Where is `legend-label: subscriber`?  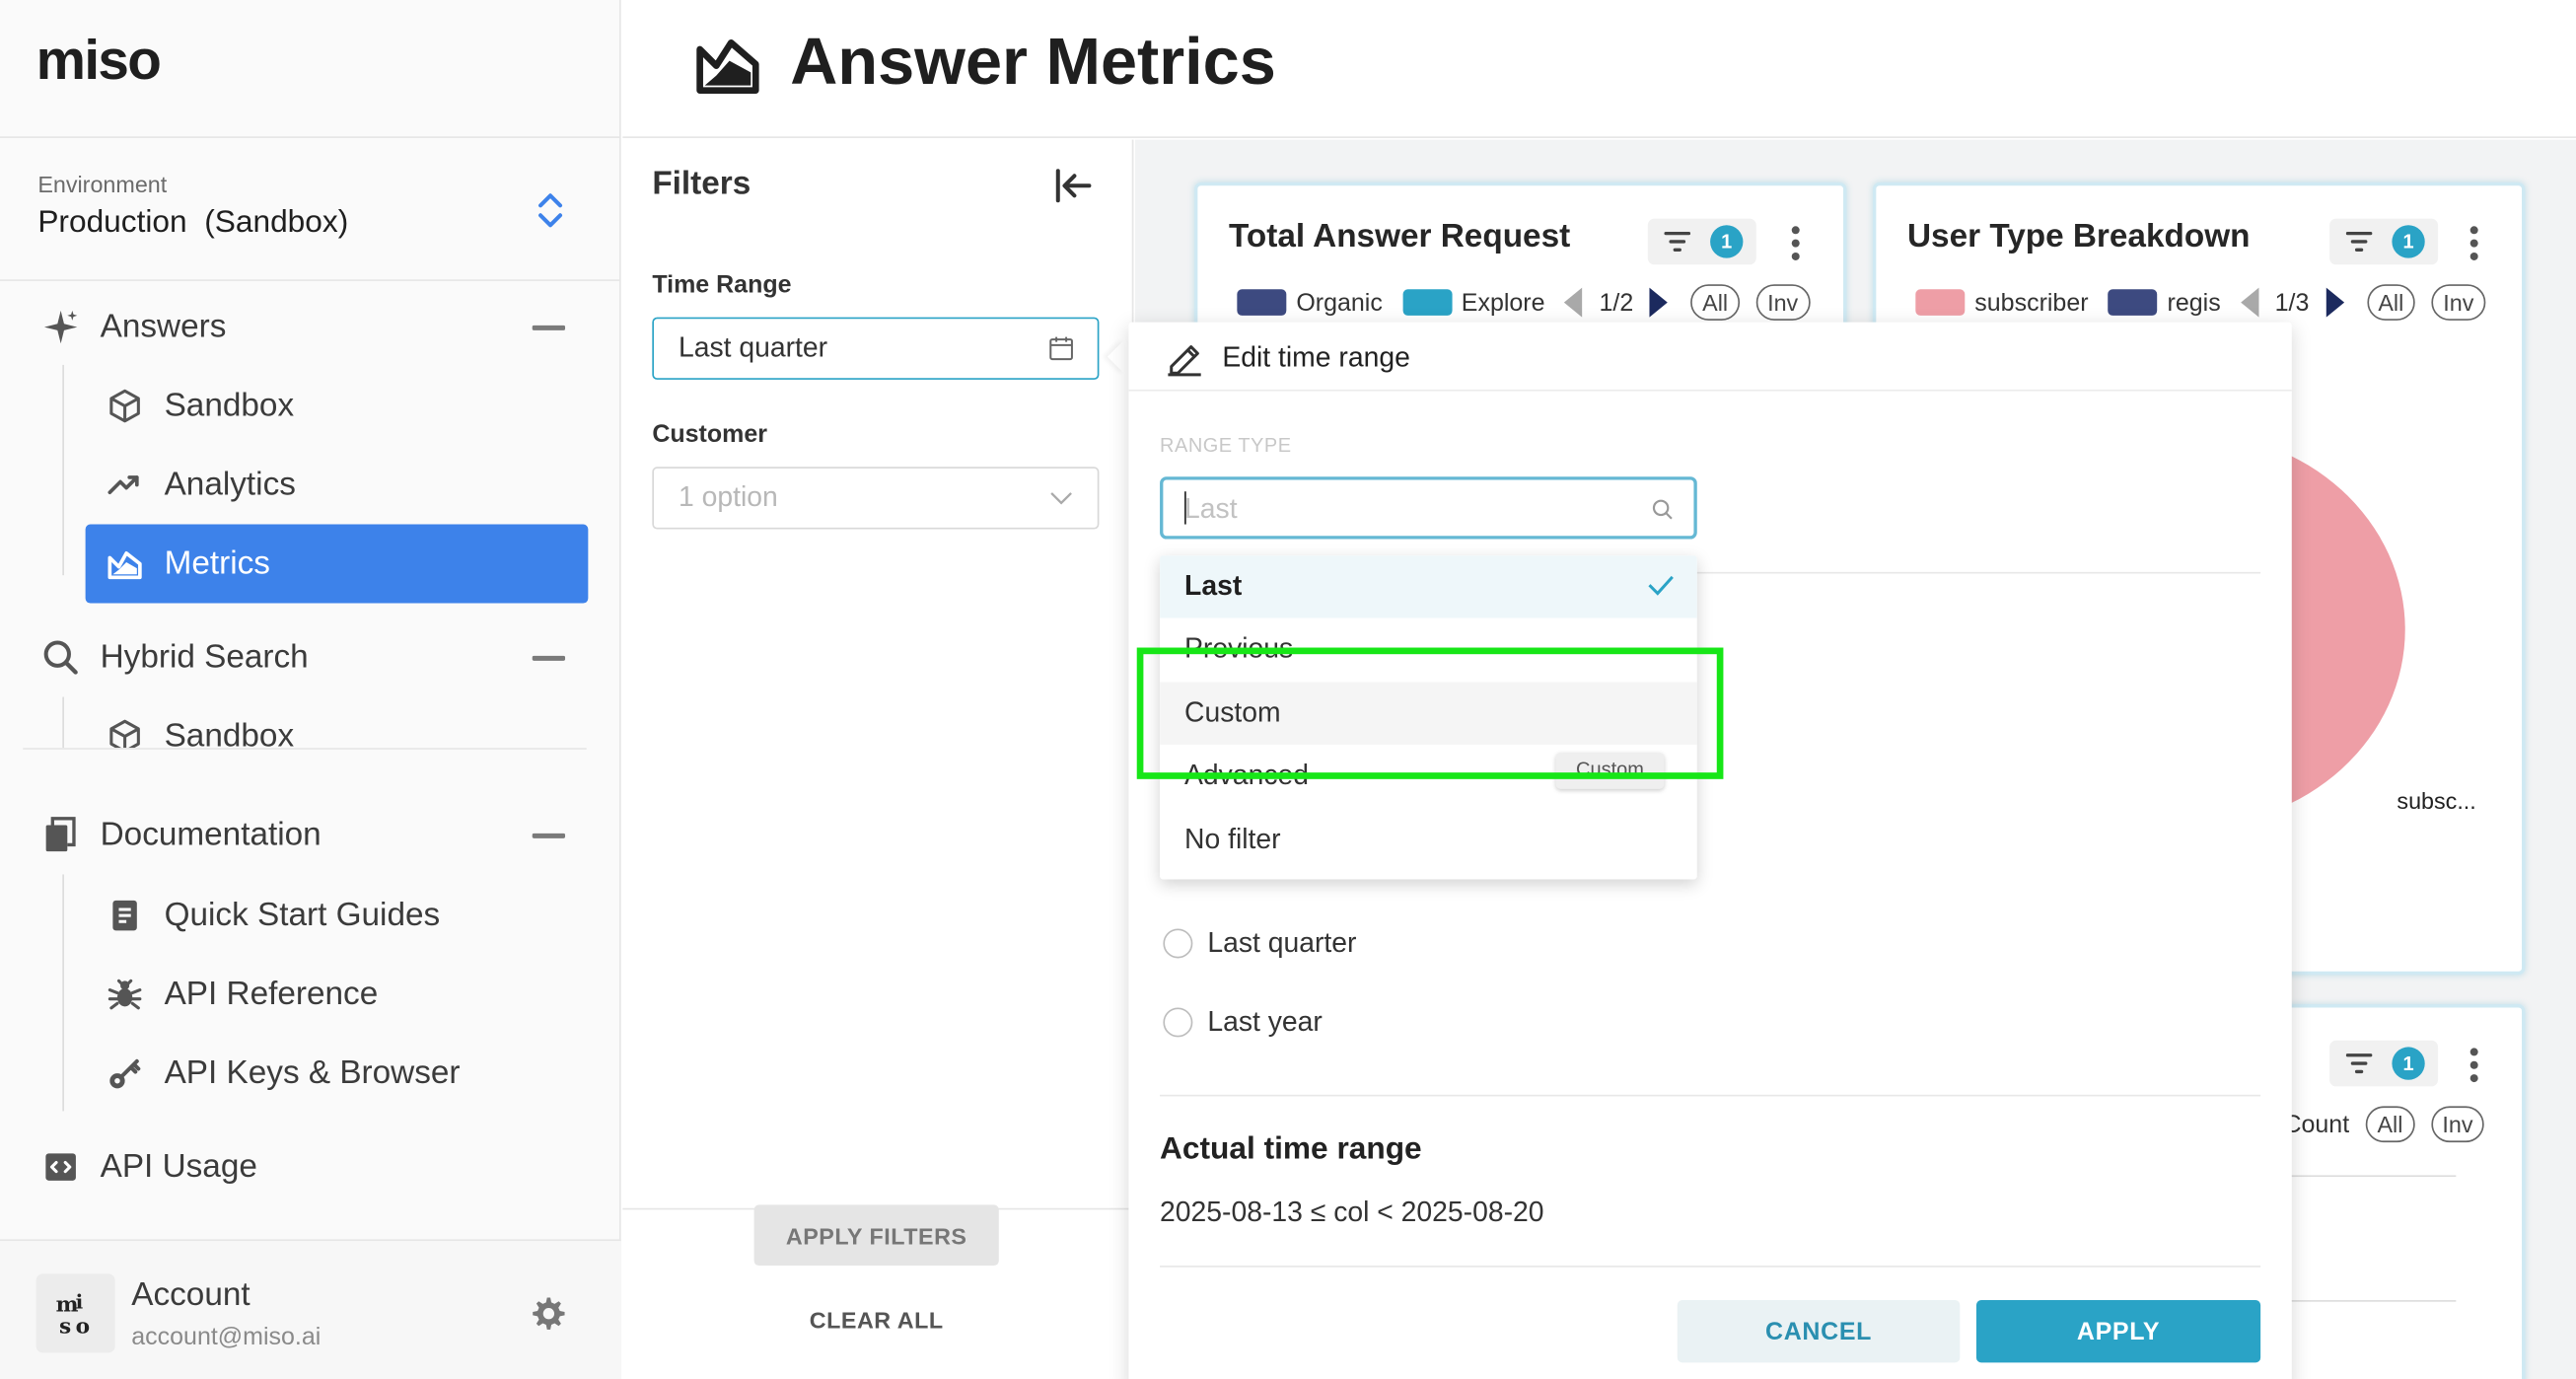
legend-label: subscriber is located at coordinates (2031, 302).